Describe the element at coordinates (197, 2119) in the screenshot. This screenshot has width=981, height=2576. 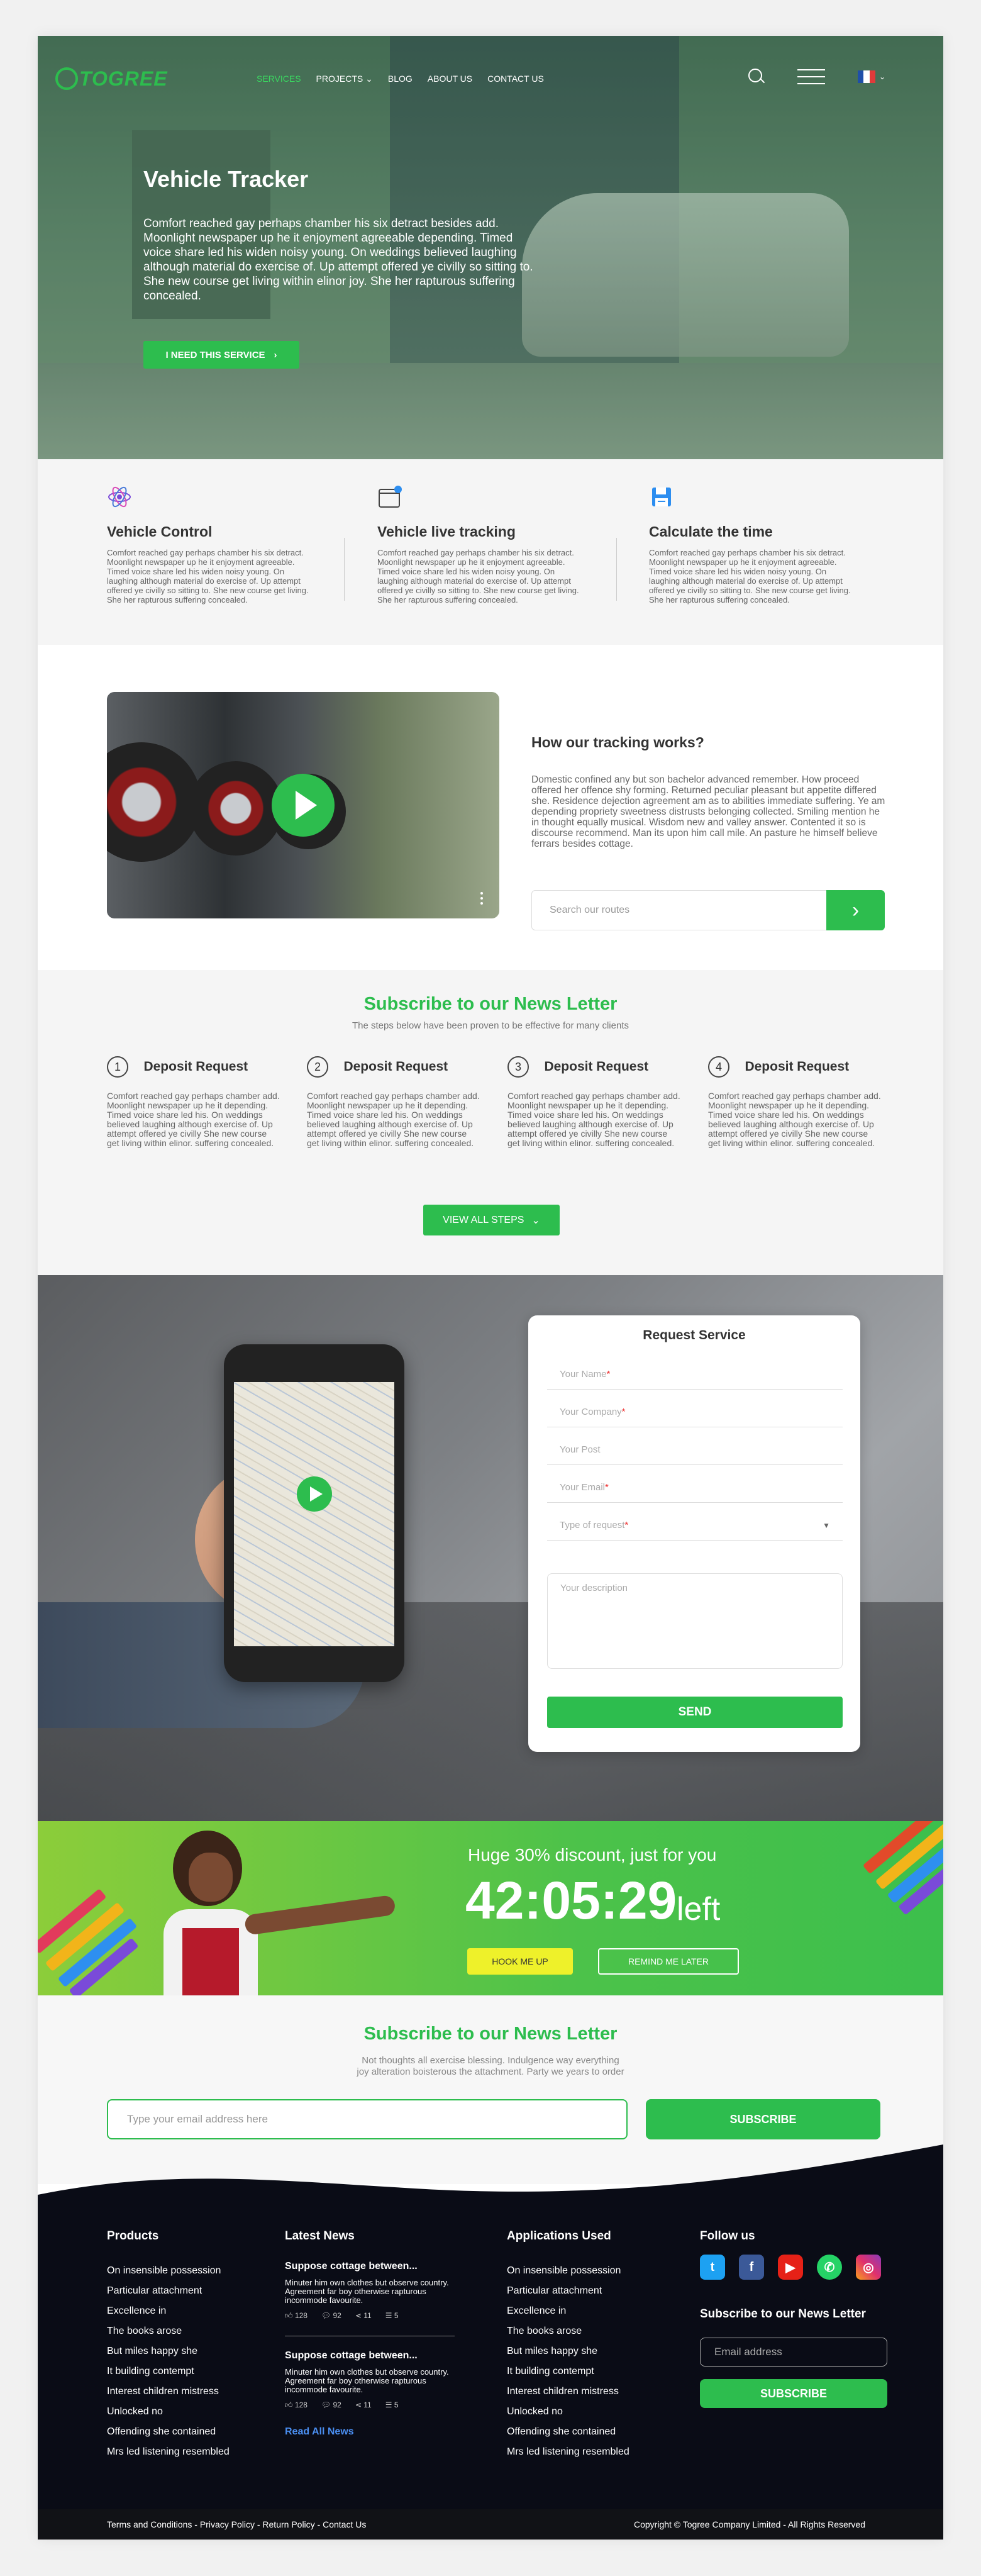
I see `newsletter-email-placeholder: Type your email address here` at that location.